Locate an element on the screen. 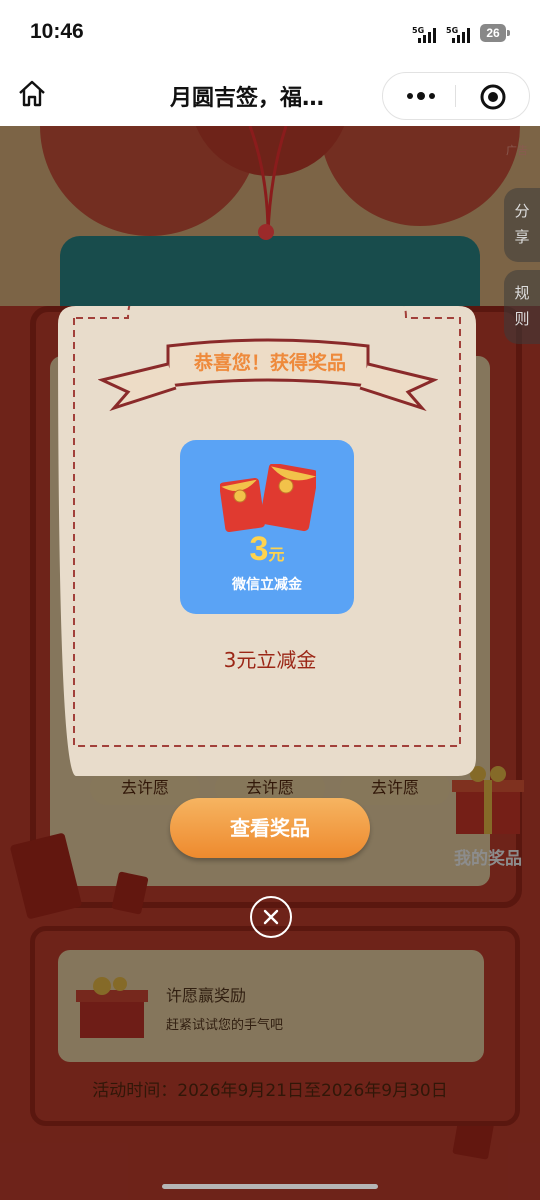 Image resolution: width=540 pixels, height=1200 pixels. battery-tip is located at coordinates (508, 33).